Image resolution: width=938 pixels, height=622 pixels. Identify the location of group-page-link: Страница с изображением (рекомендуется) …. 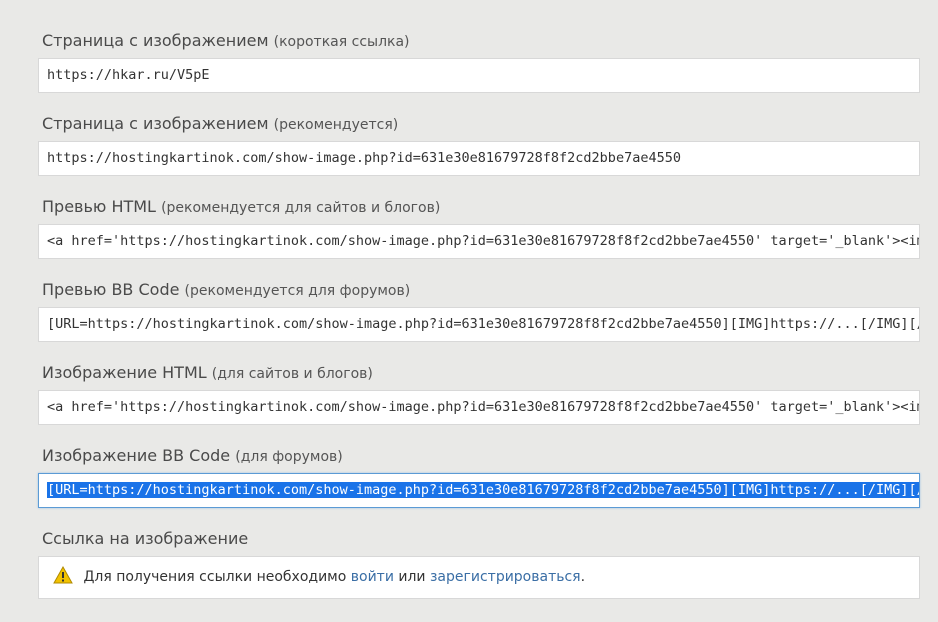
(479, 129).